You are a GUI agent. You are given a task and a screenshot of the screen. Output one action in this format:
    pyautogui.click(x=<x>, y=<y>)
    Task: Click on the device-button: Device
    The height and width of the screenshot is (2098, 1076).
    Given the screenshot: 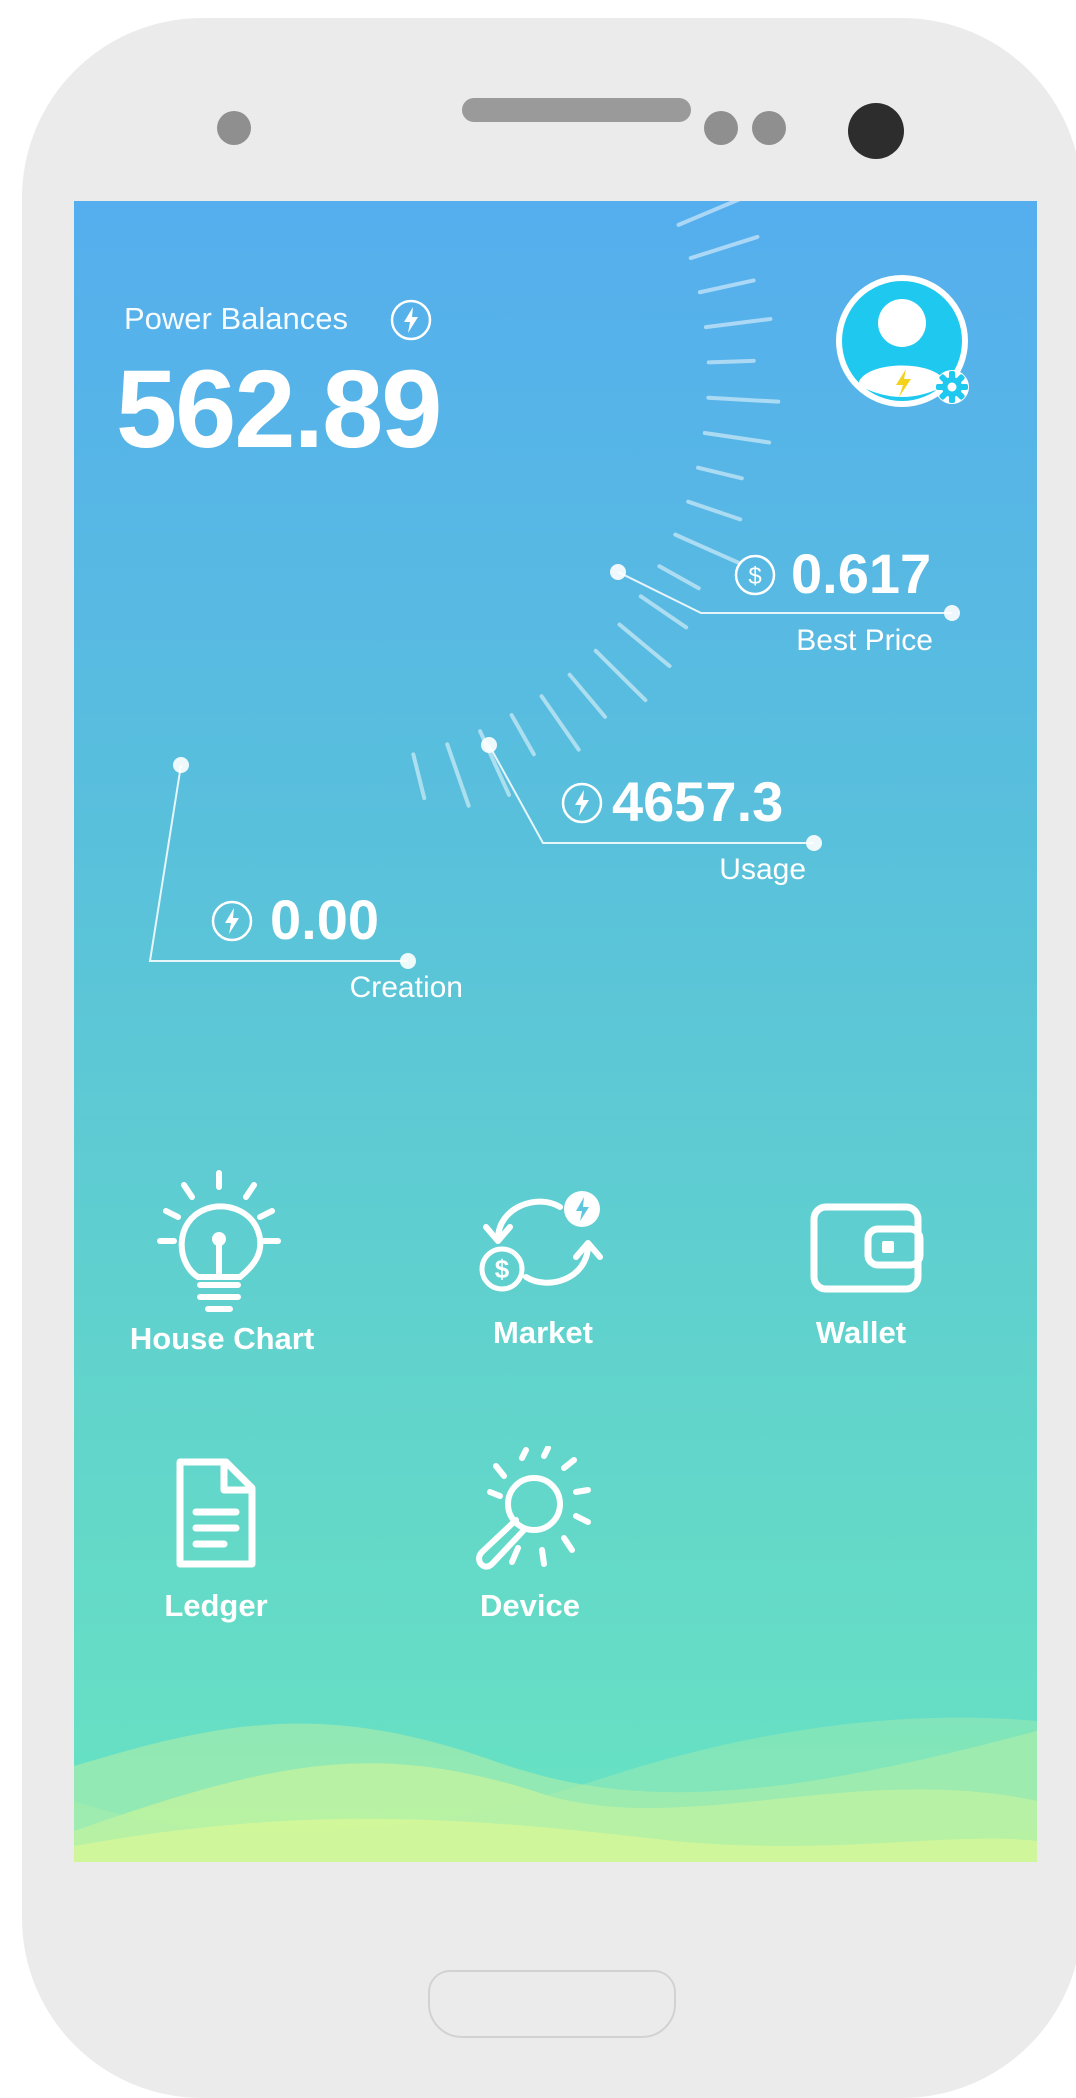 What is the action you would take?
    pyautogui.click(x=530, y=1541)
    